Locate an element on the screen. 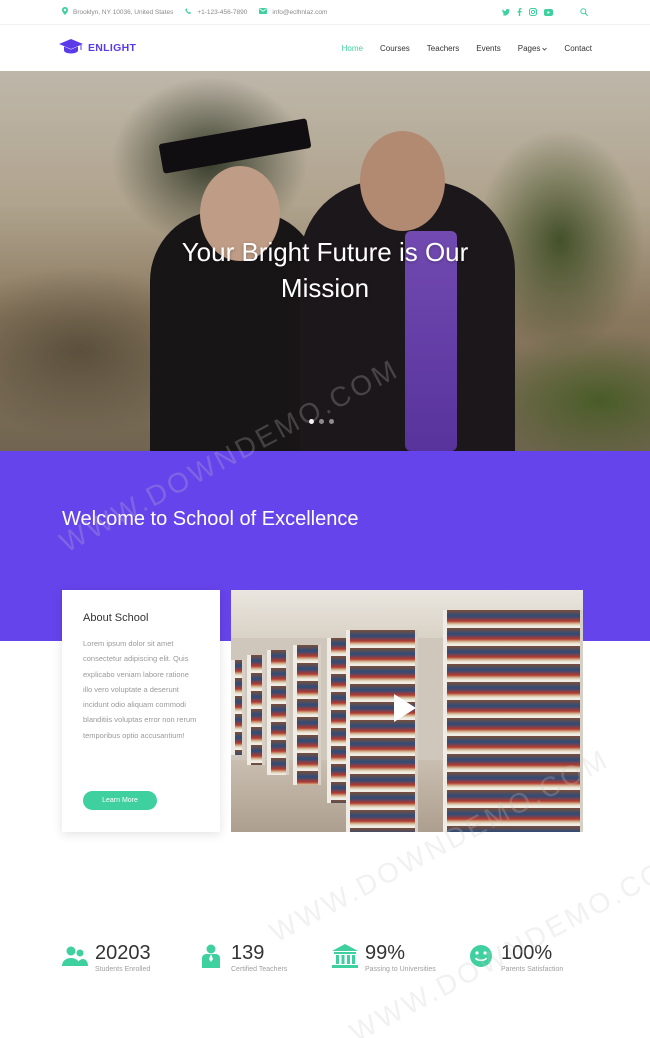  facebook-icon is located at coordinates (519, 12).